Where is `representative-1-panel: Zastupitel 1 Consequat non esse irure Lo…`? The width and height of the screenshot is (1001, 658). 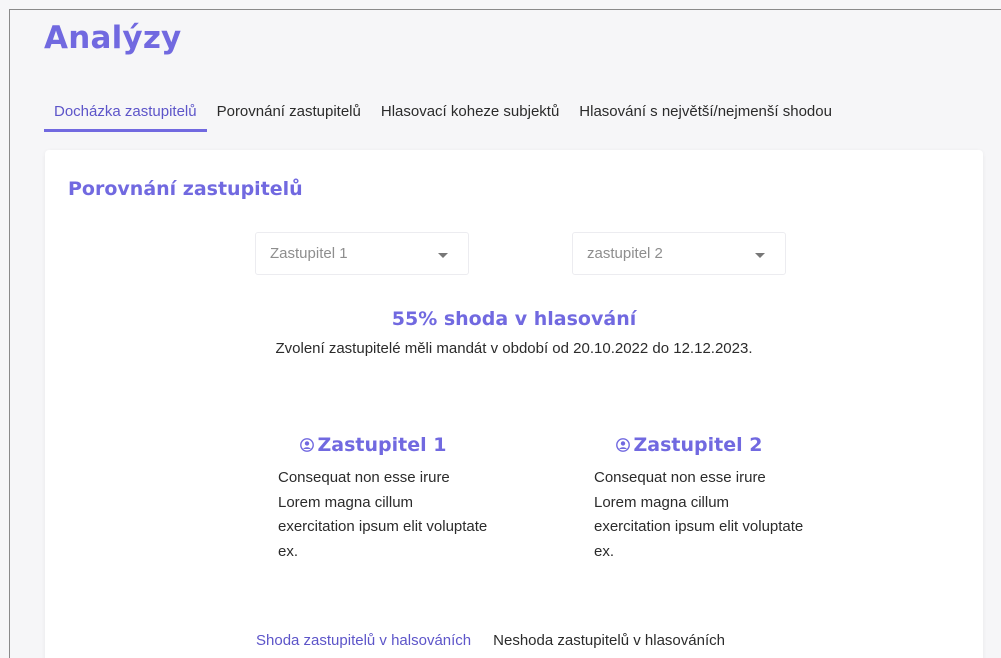 representative-1-panel: Zastupitel 1 Consequat non esse irure Lo… is located at coordinates (373, 499).